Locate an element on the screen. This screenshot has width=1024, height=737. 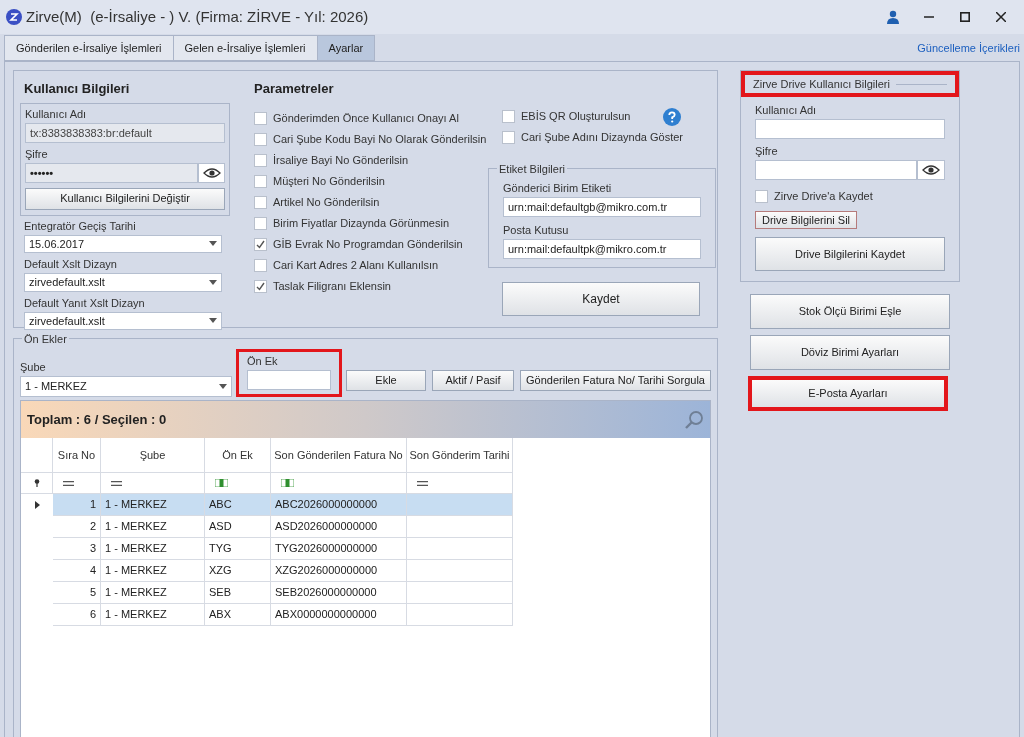
table-cell: XZG2026000000000 is located at coordinates (339, 571).